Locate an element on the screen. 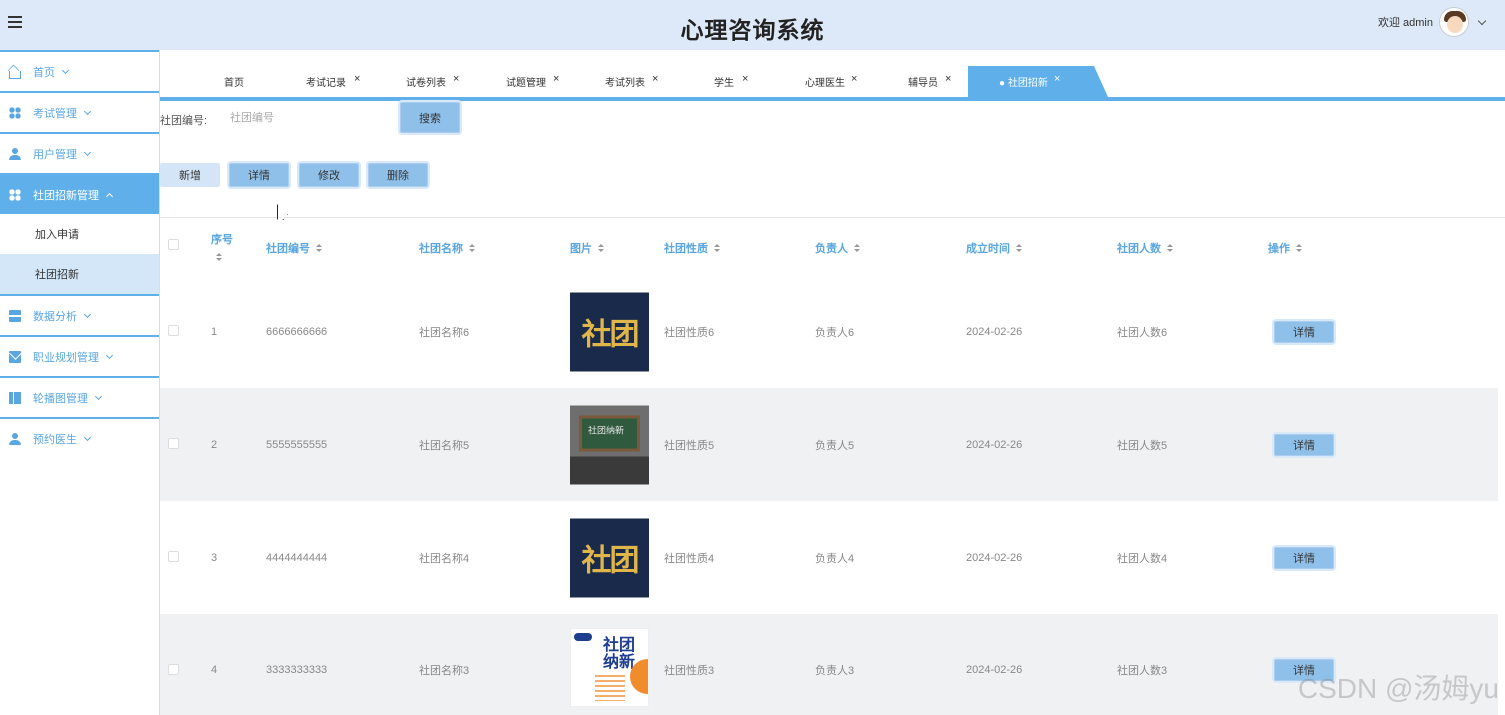 The width and height of the screenshot is (1505, 715). sidebar-item-career-planning: 职业规划管理 is located at coordinates (79, 355).